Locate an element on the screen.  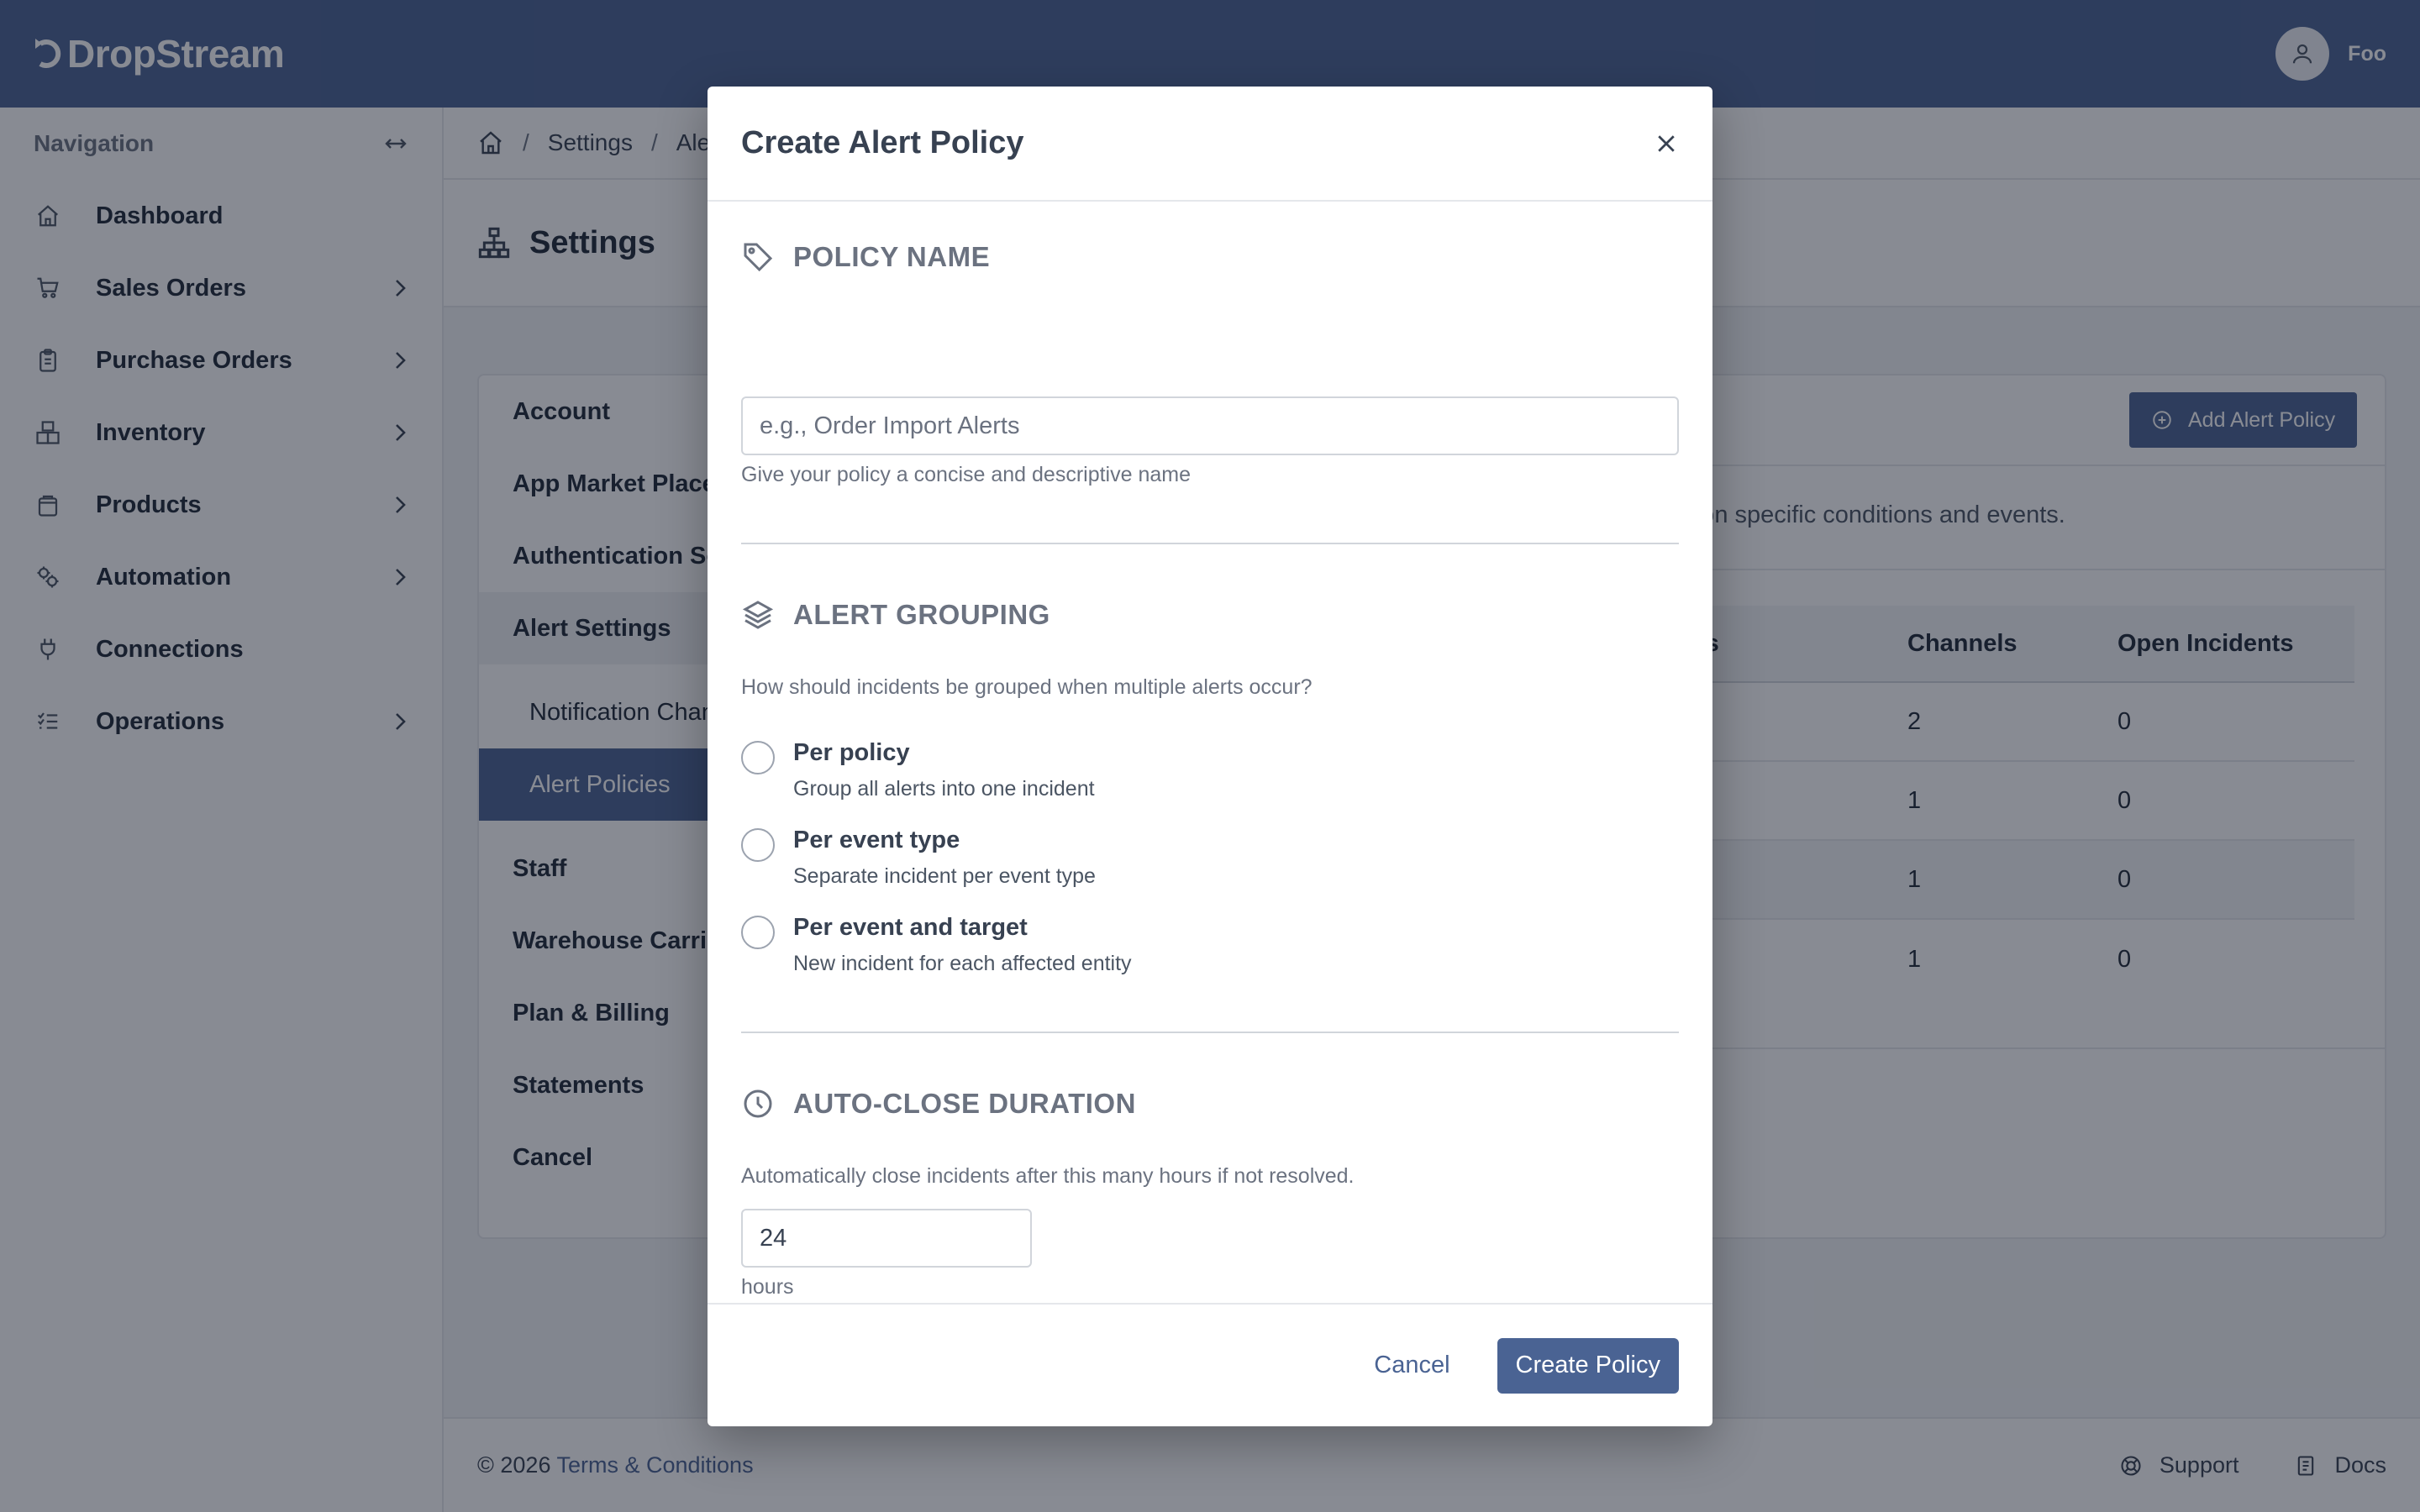
tag-icon is located at coordinates (758, 257).